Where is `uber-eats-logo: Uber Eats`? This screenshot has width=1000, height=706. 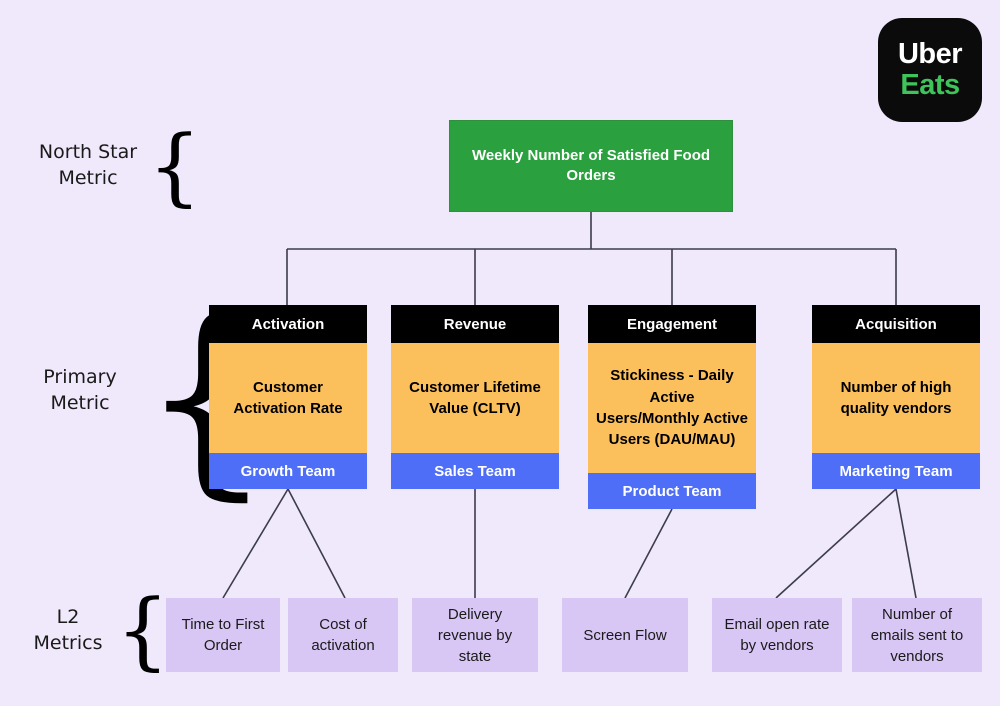
uber-eats-logo: Uber Eats is located at coordinates (930, 70).